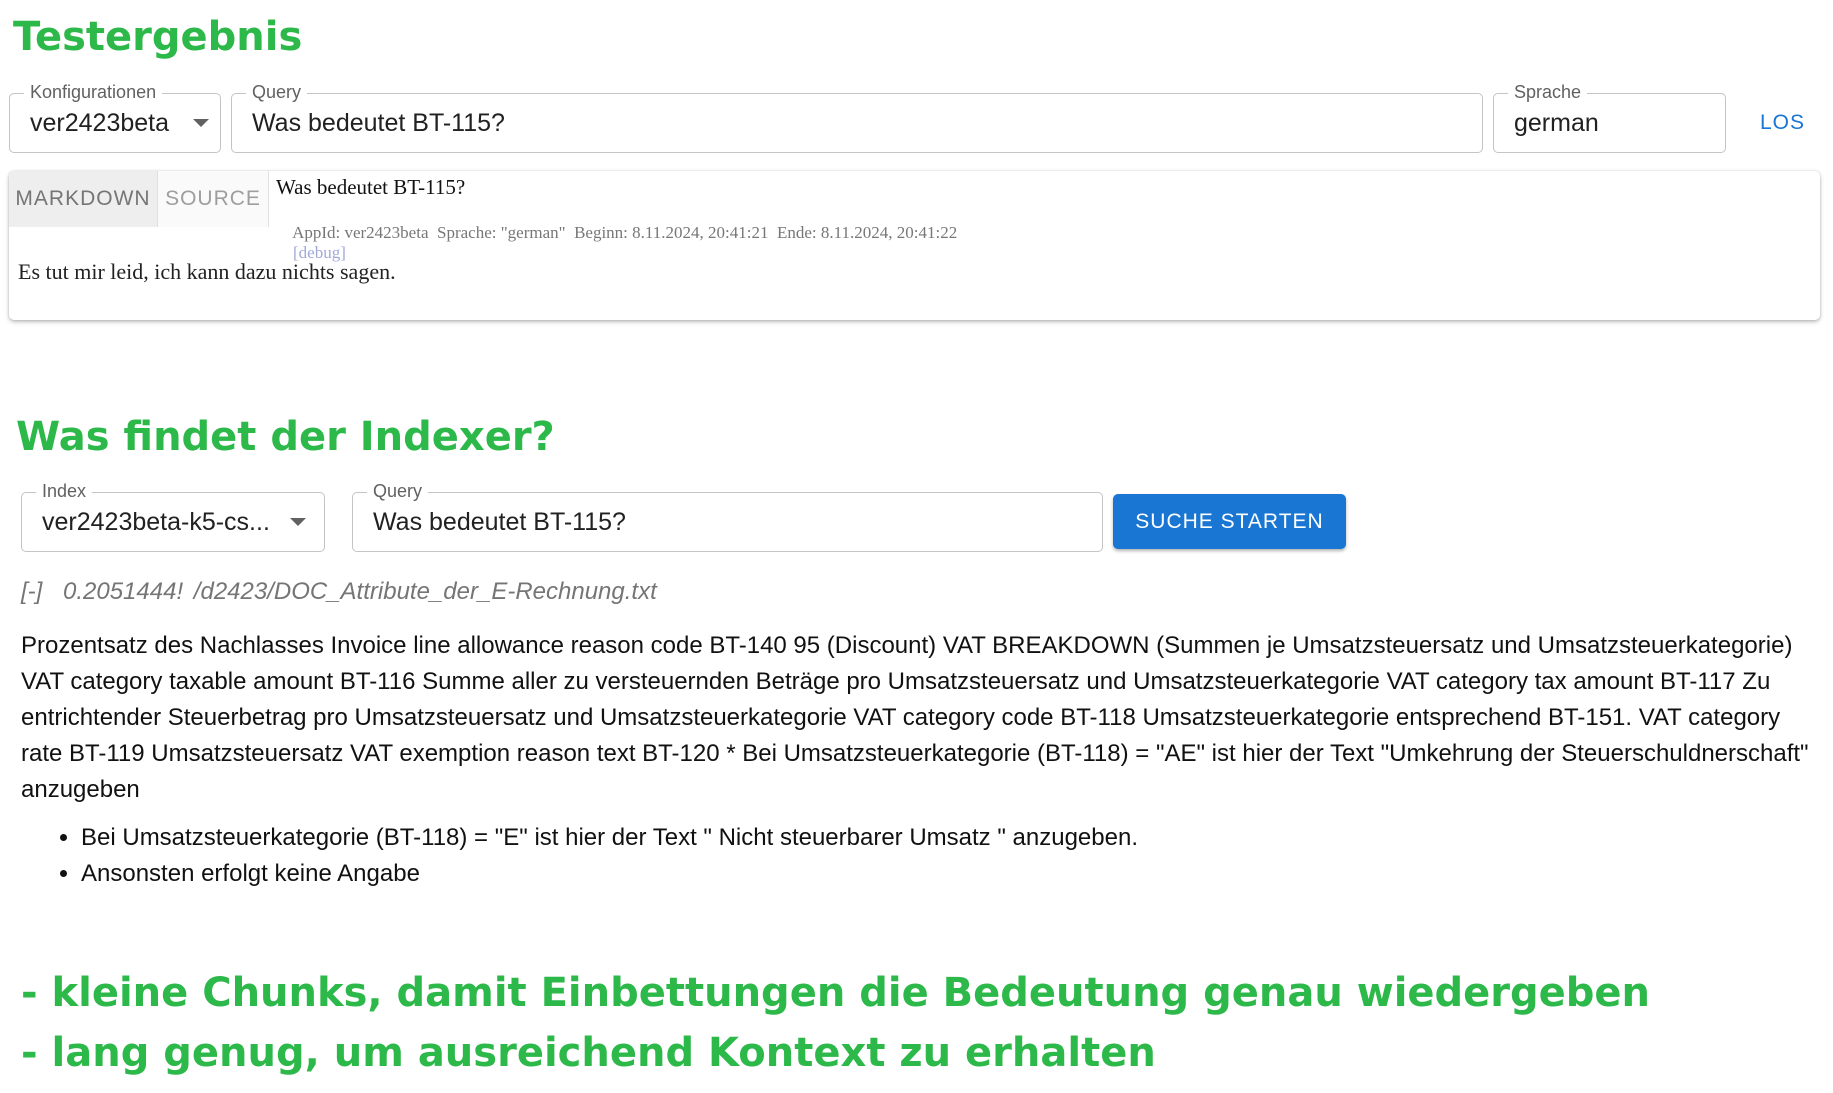 This screenshot has height=1093, width=1833. What do you see at coordinates (158, 37) in the screenshot?
I see `page-title: Testergebnis` at bounding box center [158, 37].